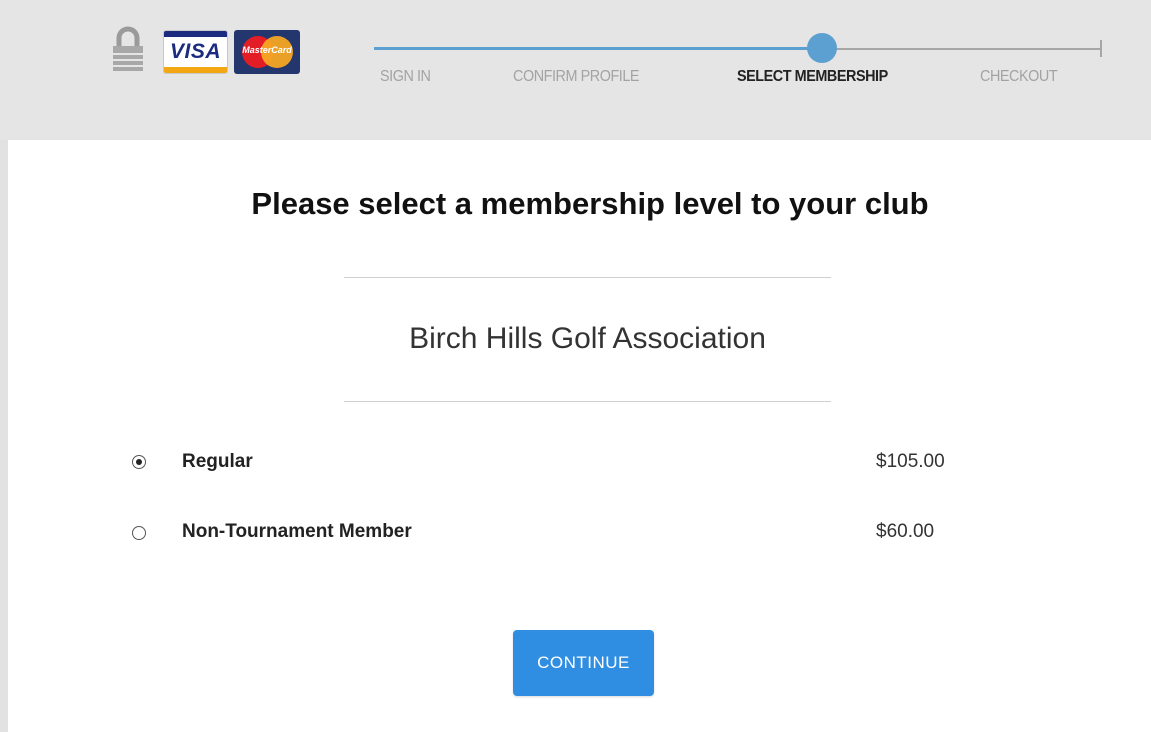 Image resolution: width=1151 pixels, height=732 pixels. I want to click on progress-bar-completed, so click(598, 48).